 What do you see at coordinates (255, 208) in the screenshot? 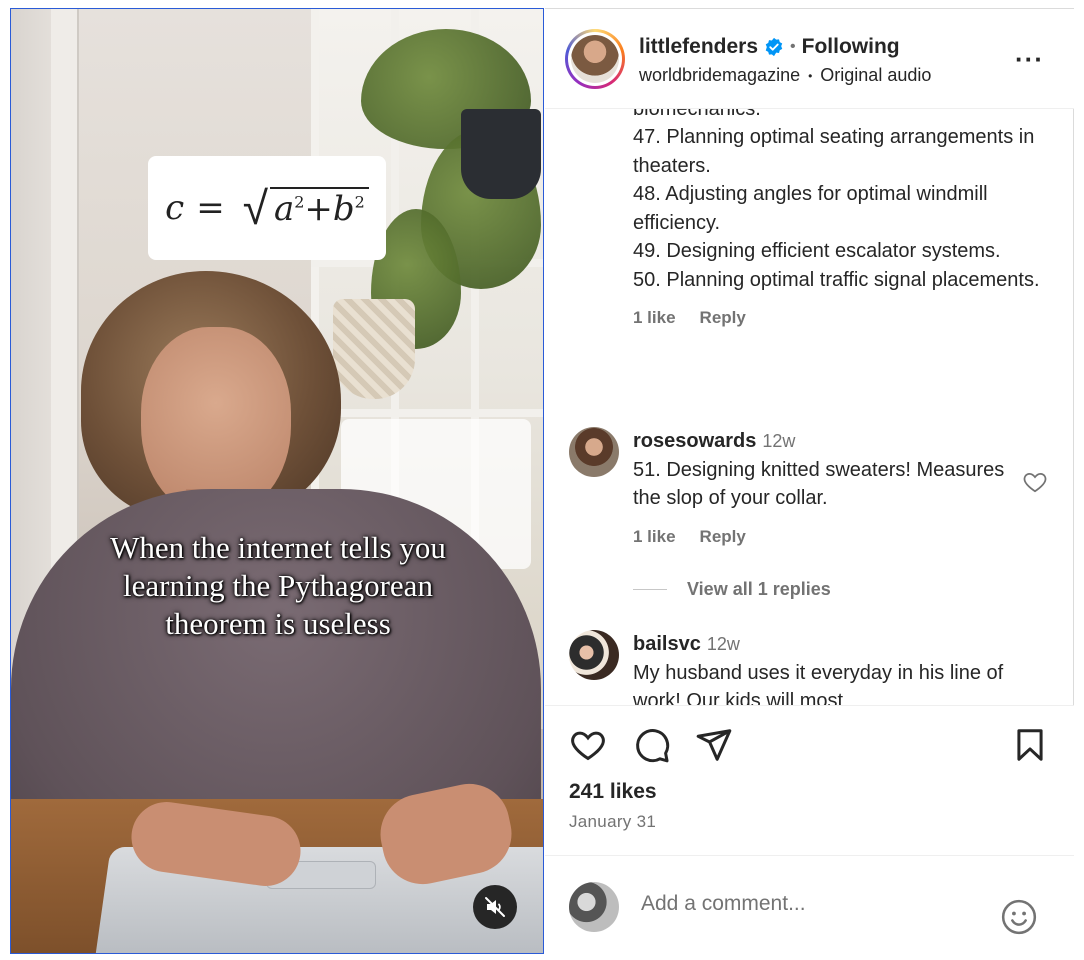
I see `square-root-icon: √` at bounding box center [255, 208].